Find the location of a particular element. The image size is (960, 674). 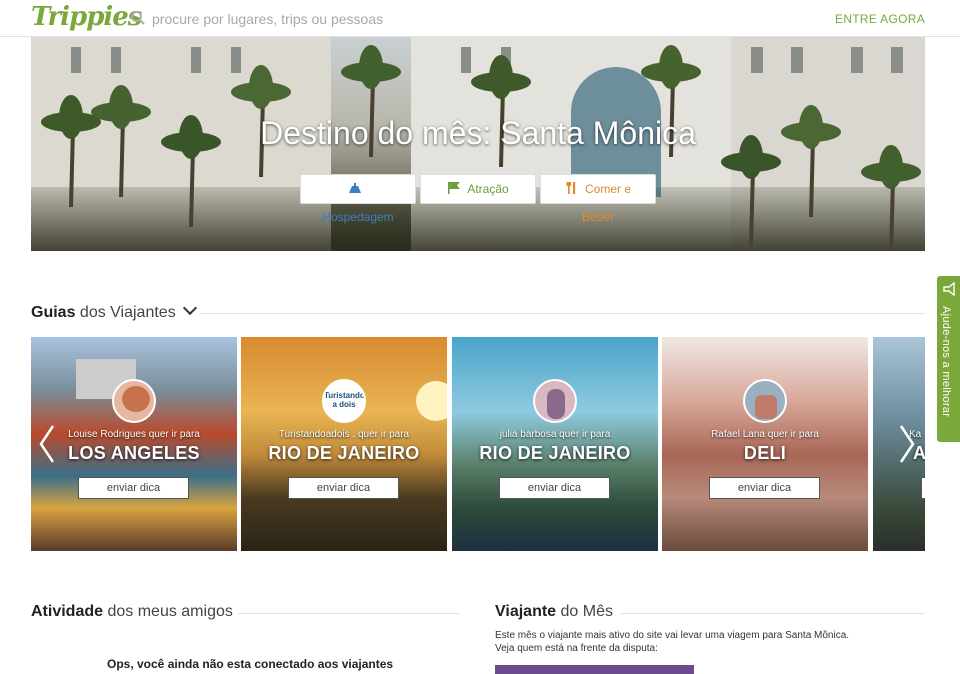

search-box is located at coordinates (340, 19).